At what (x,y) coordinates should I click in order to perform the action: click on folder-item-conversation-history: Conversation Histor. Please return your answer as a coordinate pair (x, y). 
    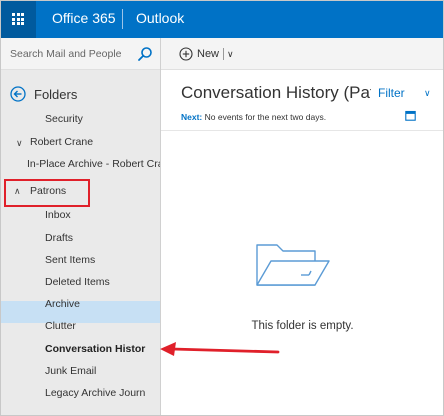
    Looking at the image, I should click on (95, 349).